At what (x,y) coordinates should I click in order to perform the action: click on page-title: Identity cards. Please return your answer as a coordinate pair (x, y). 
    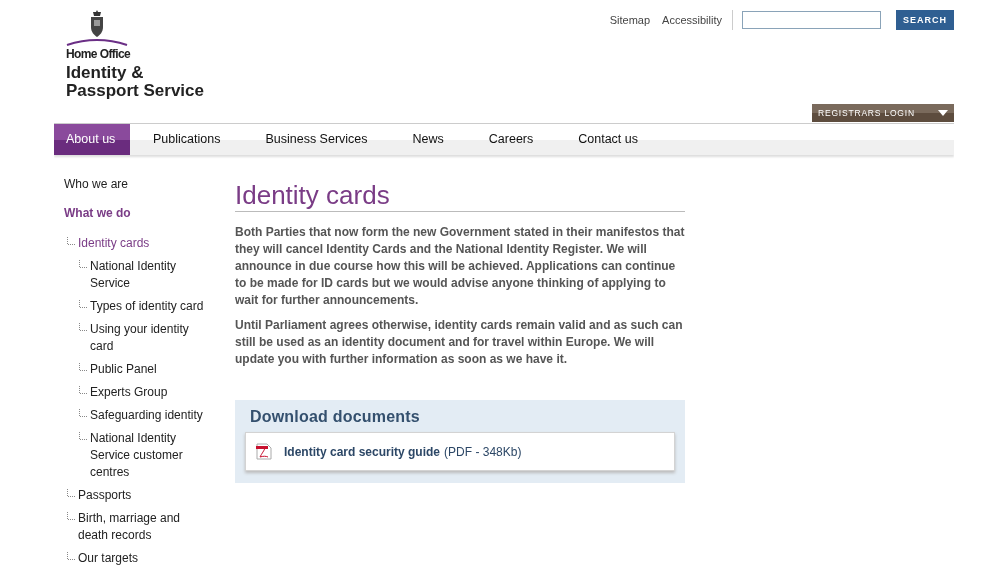
    Looking at the image, I should click on (460, 194).